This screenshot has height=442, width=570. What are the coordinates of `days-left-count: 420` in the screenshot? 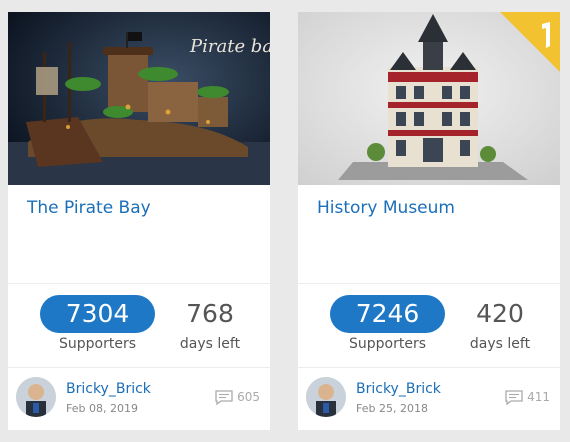 It's located at (500, 313).